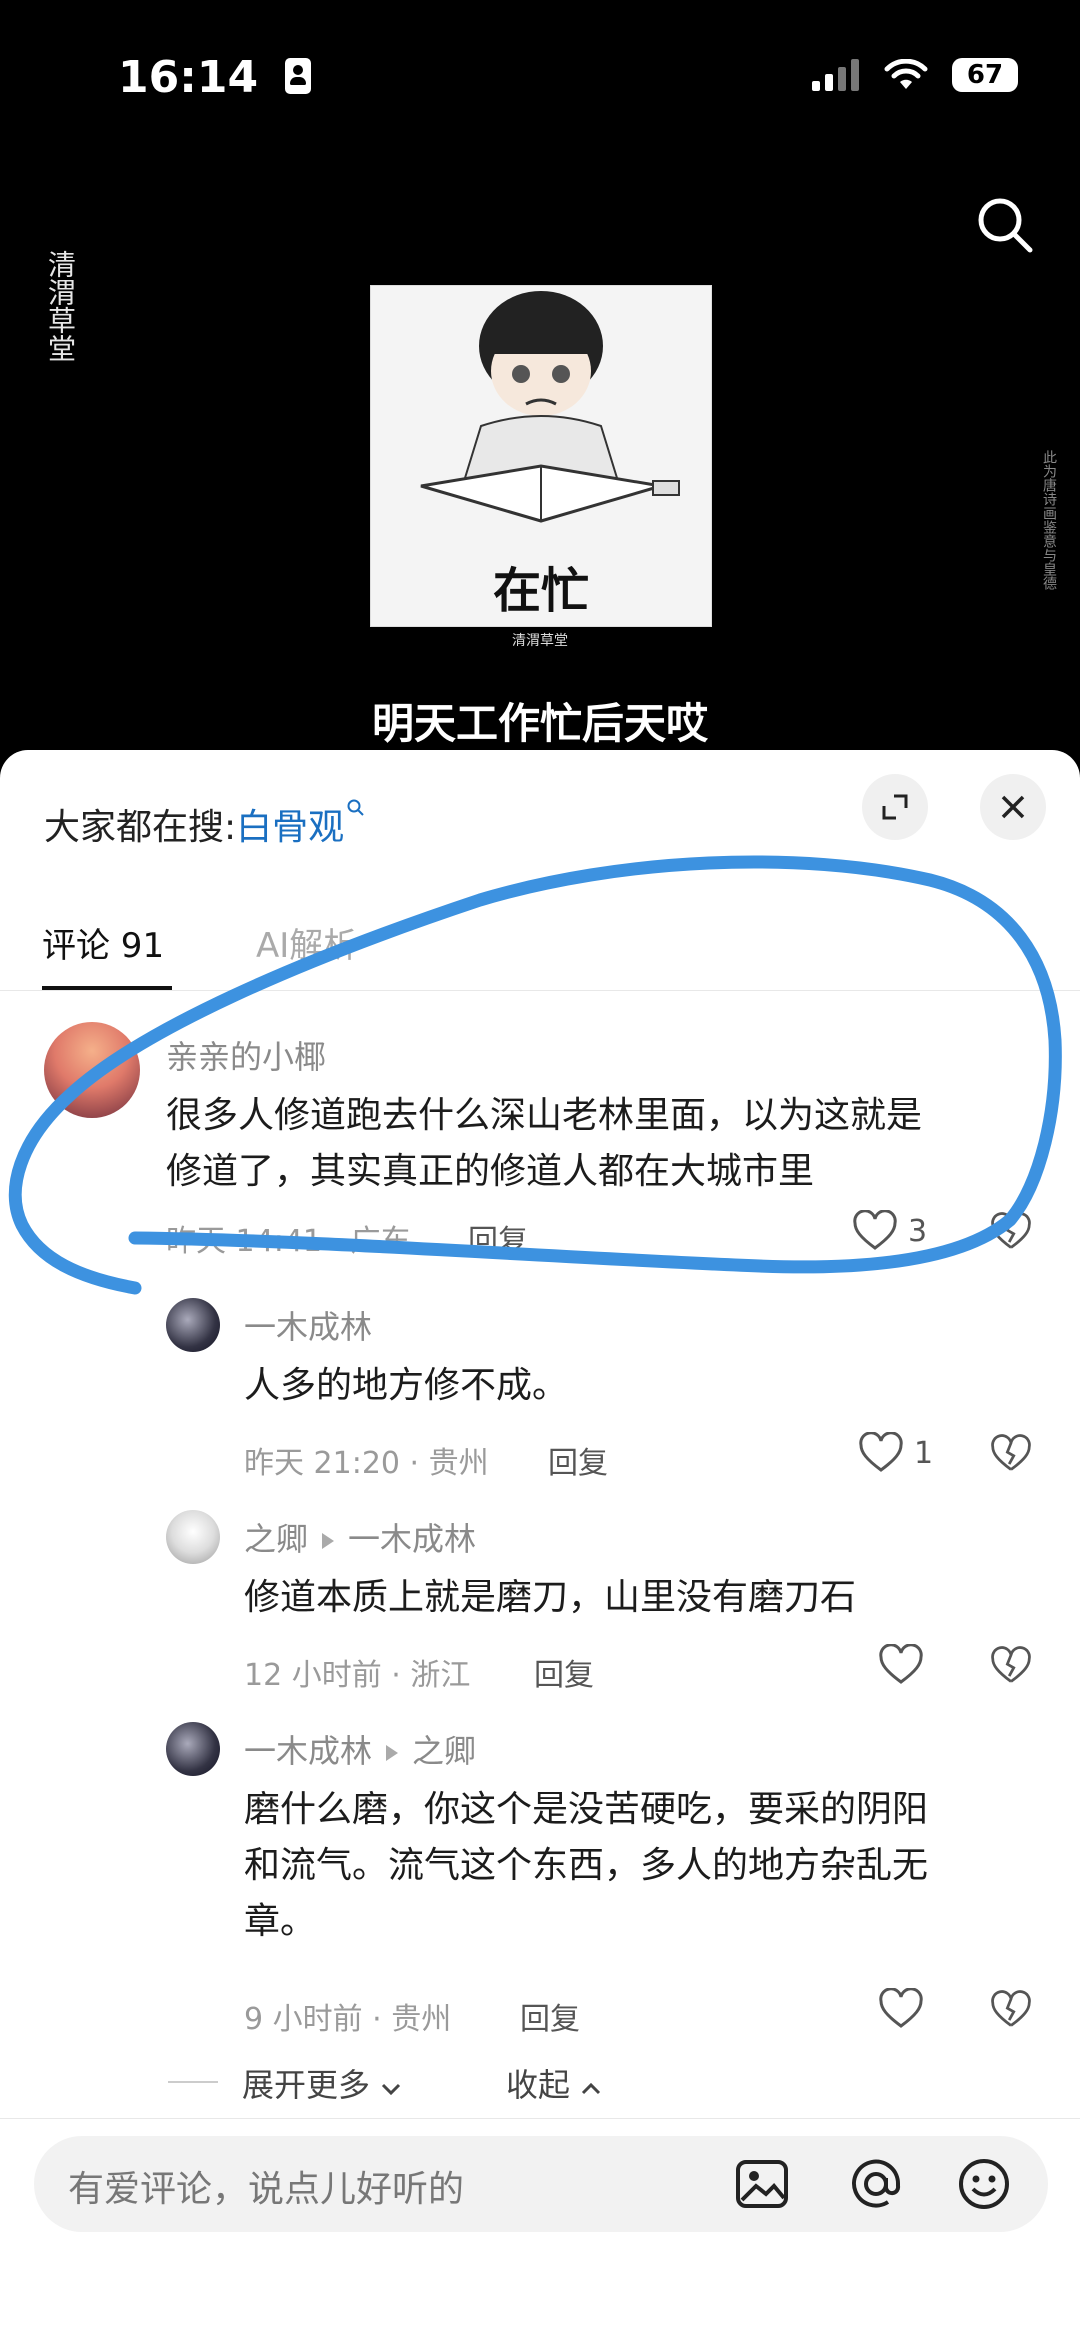 This screenshot has width=1080, height=2341. I want to click on collapse-label: 收起, so click(538, 2085).